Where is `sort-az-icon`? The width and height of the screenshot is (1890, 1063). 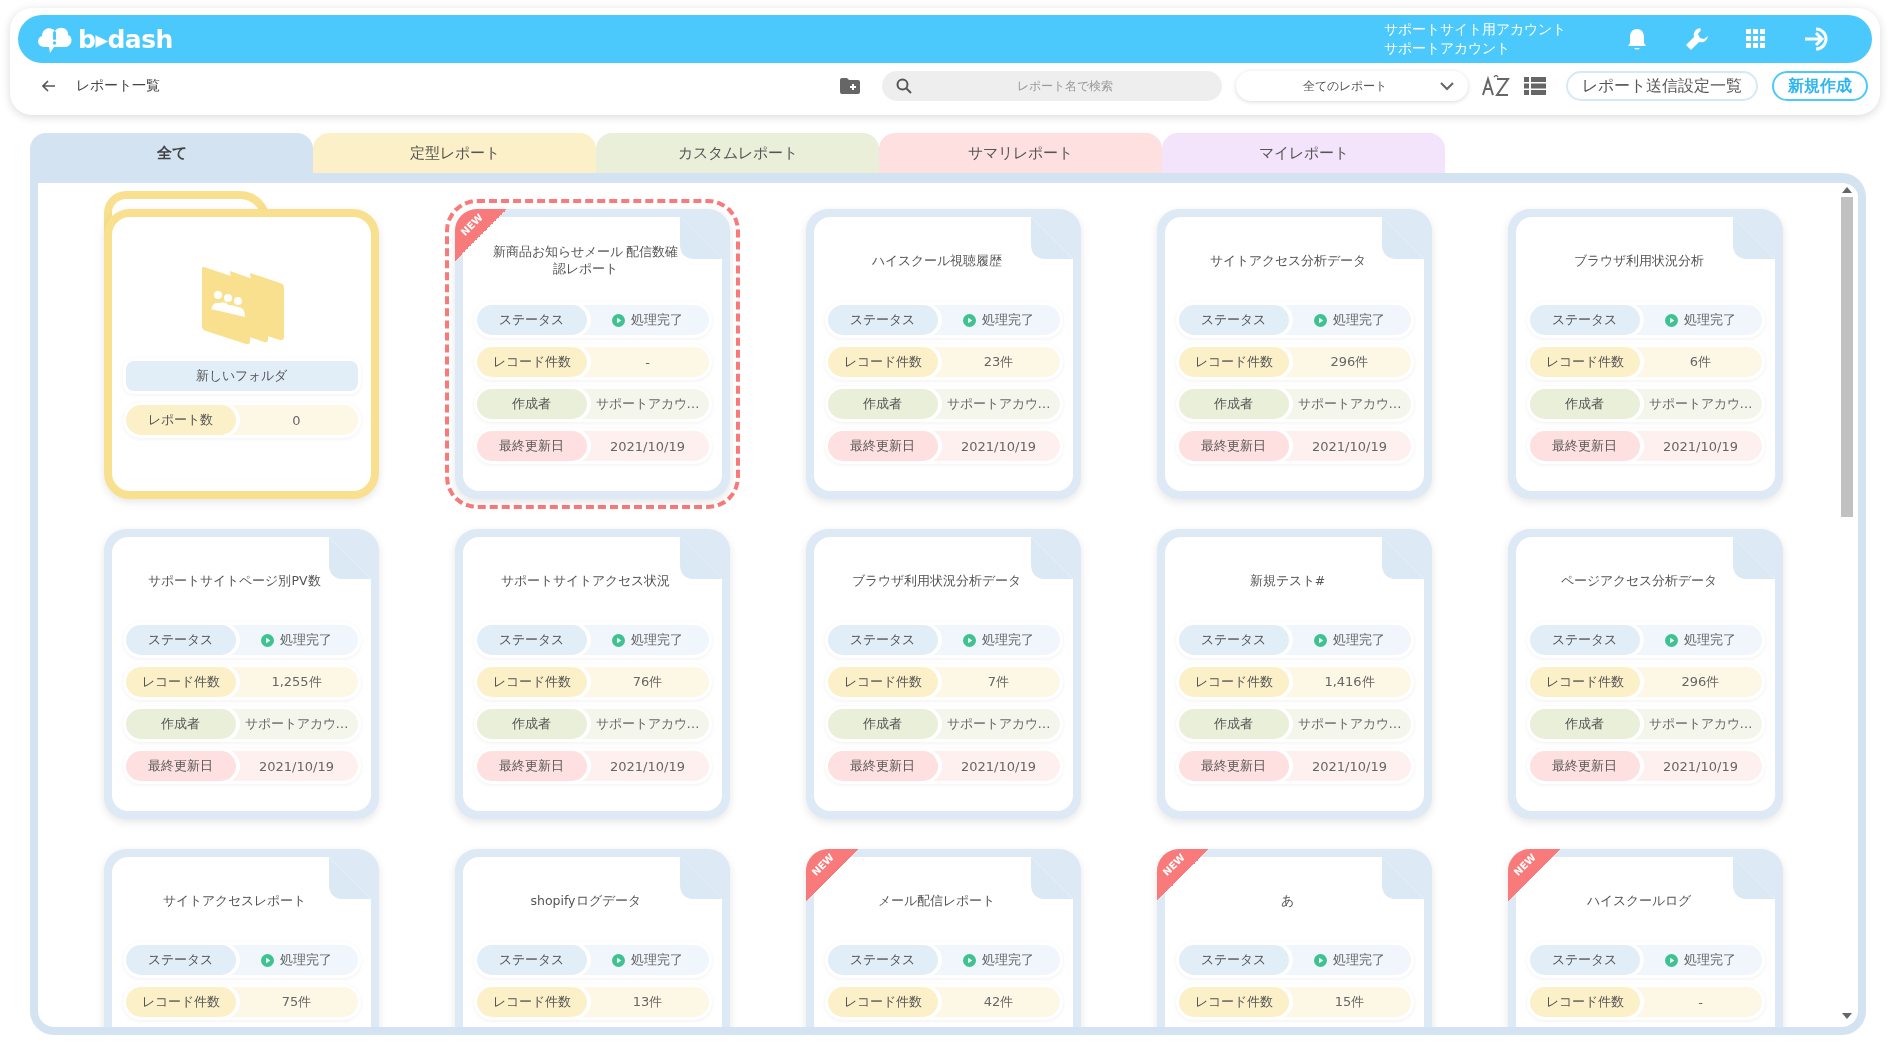 sort-az-icon is located at coordinates (1496, 86).